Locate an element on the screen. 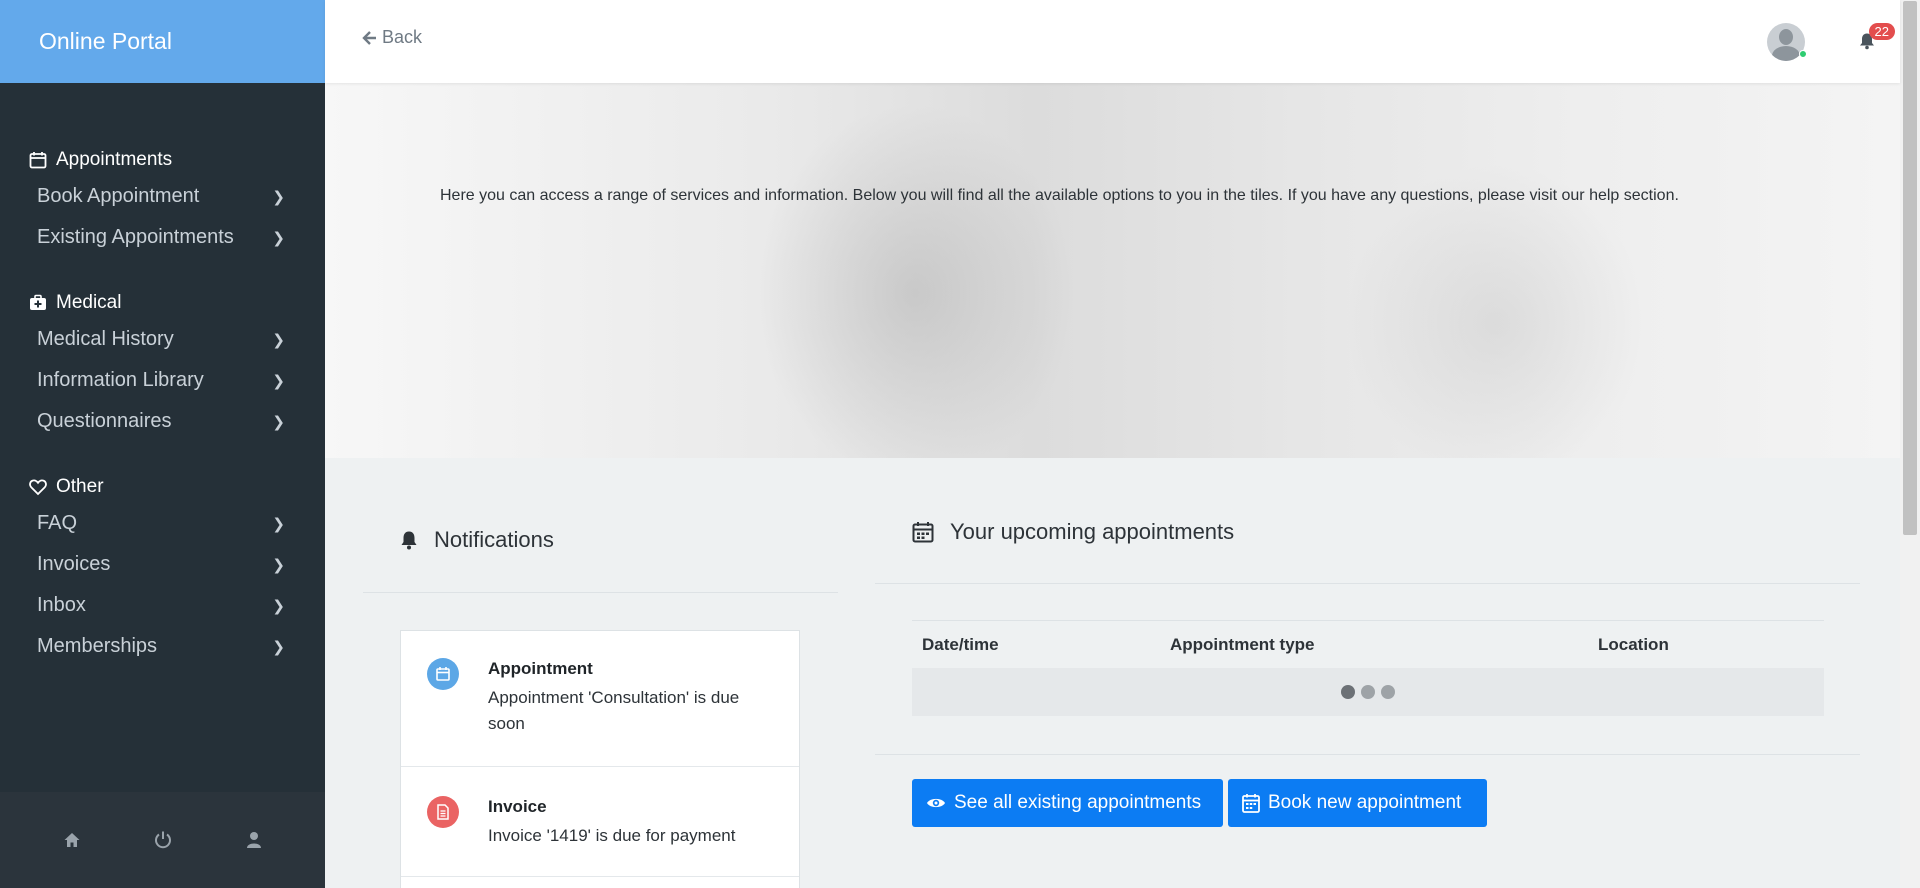  sidebar-item-book-appointment: Book Appointment ❯ is located at coordinates (162, 196).